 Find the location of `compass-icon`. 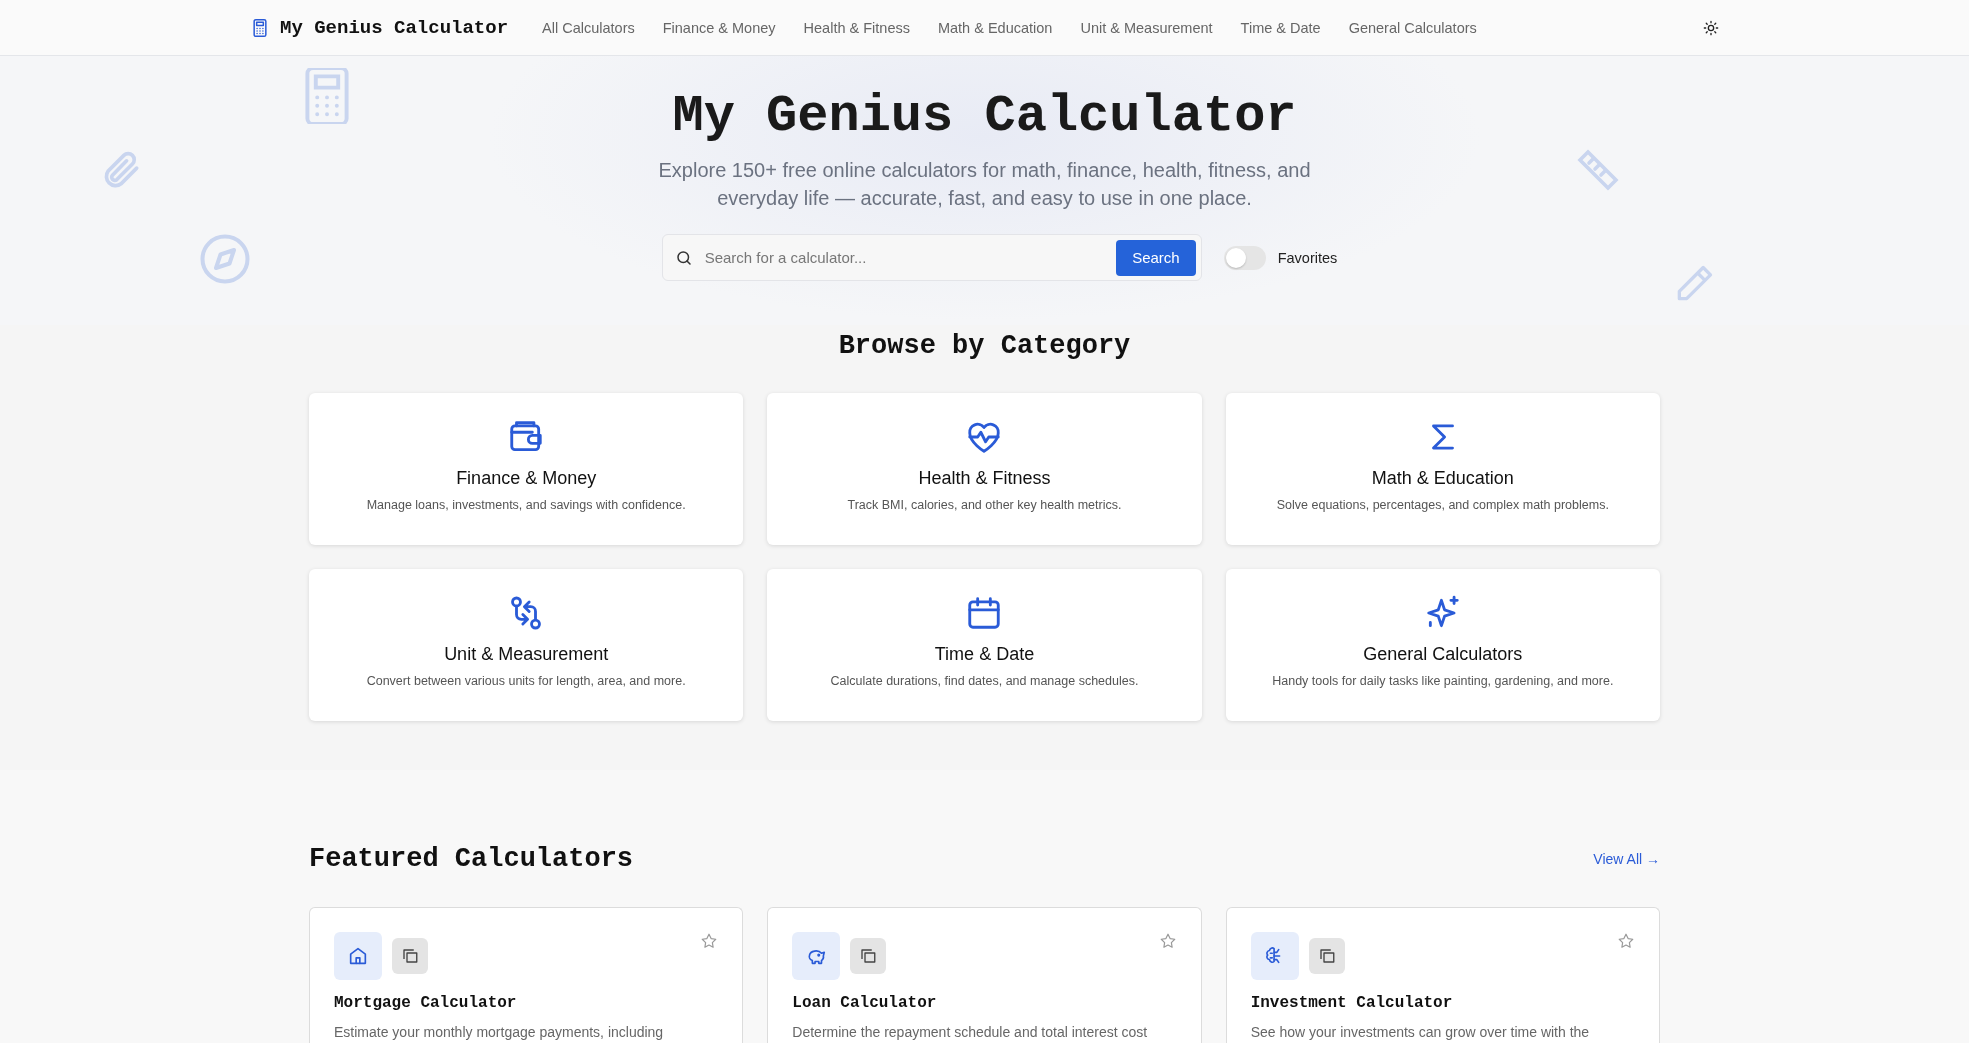

compass-icon is located at coordinates (225, 259).